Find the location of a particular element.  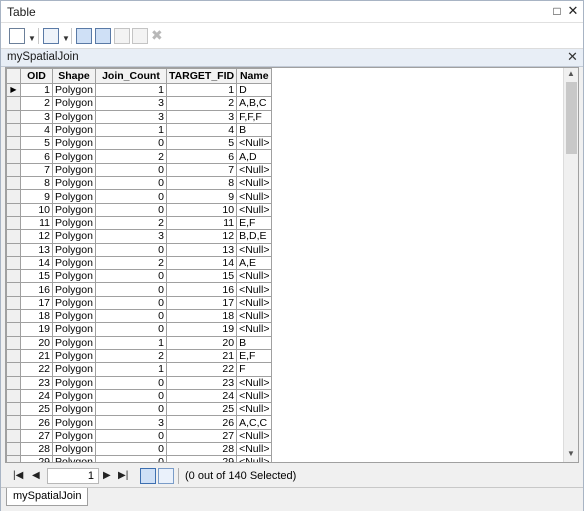

row-selector-header is located at coordinates (13, 76).